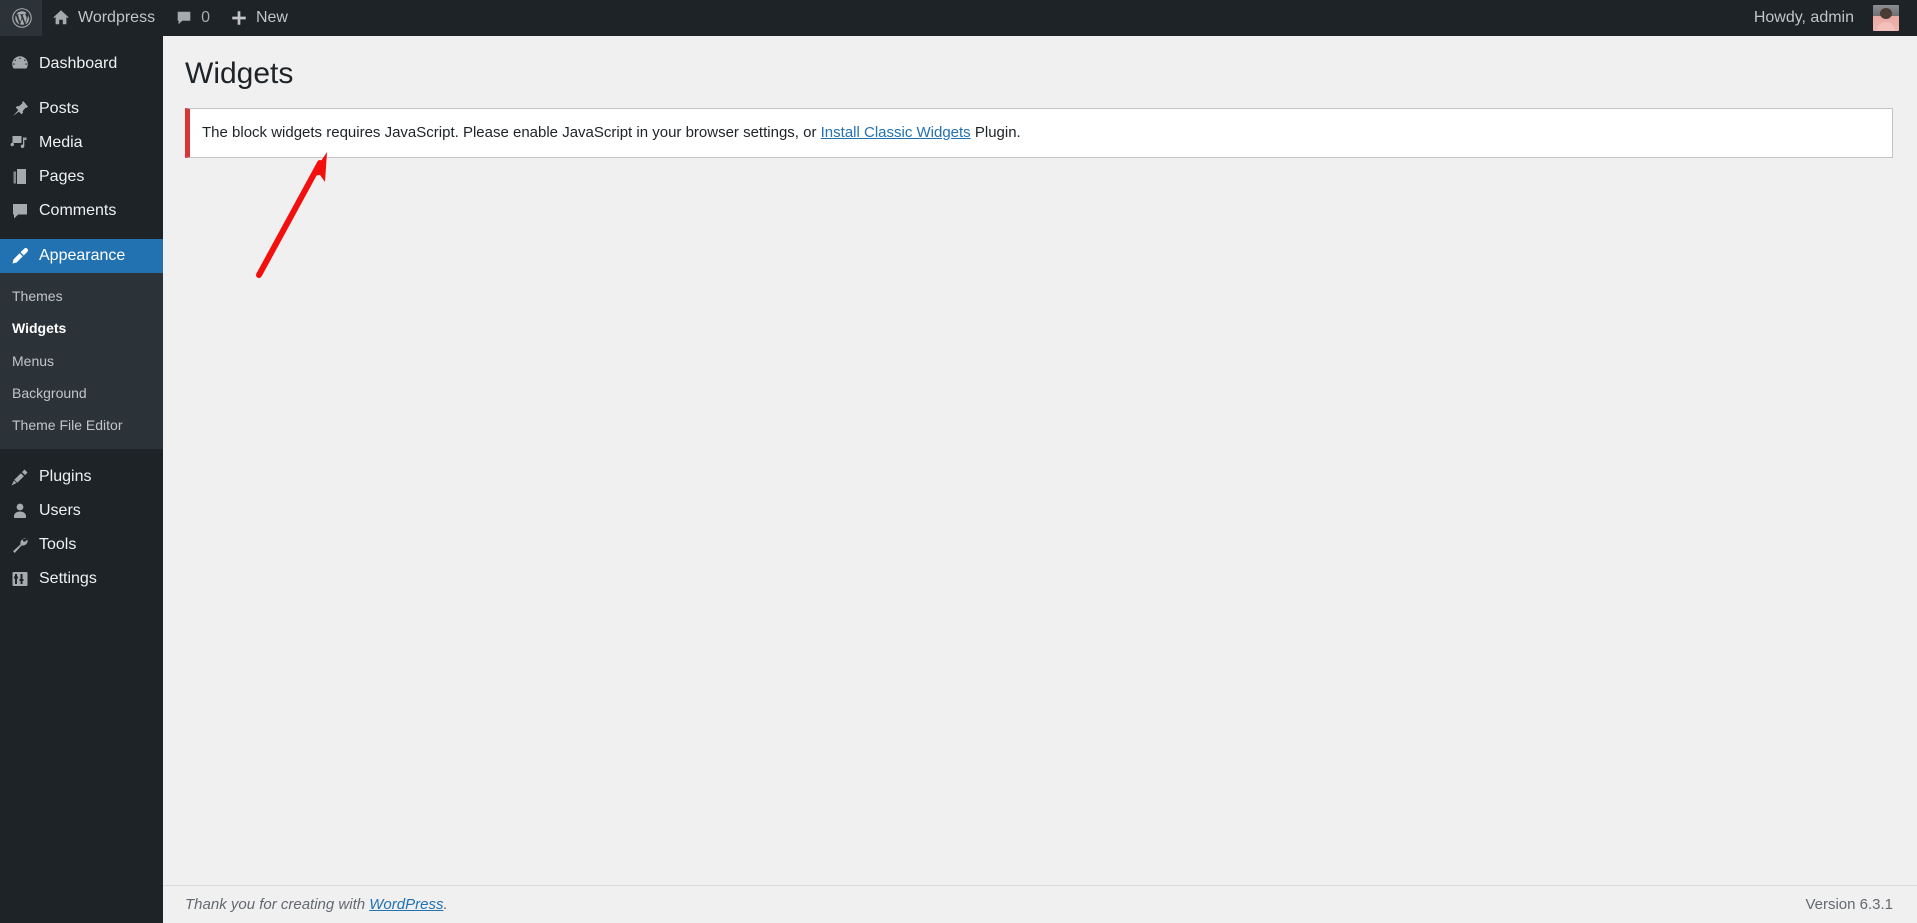  What do you see at coordinates (81, 328) in the screenshot?
I see `submenu-item-widgets: Widgets` at bounding box center [81, 328].